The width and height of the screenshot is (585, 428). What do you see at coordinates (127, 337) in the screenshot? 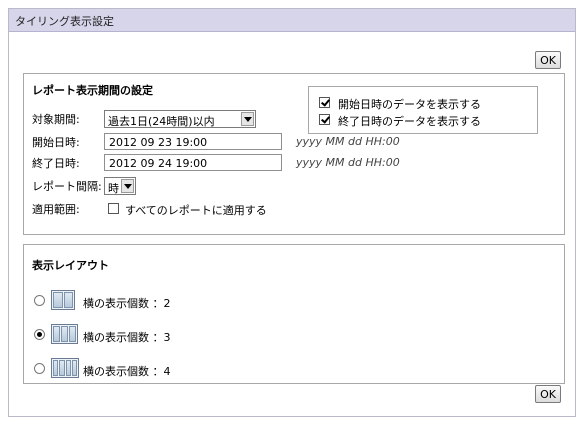
I see `layout-3-label: 横の表示個数 ：3` at bounding box center [127, 337].